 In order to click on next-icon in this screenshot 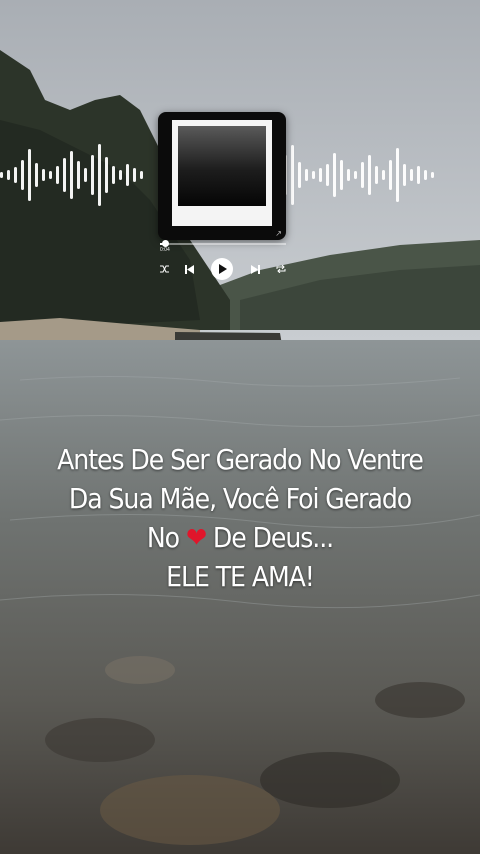, I will do `click(255, 269)`.